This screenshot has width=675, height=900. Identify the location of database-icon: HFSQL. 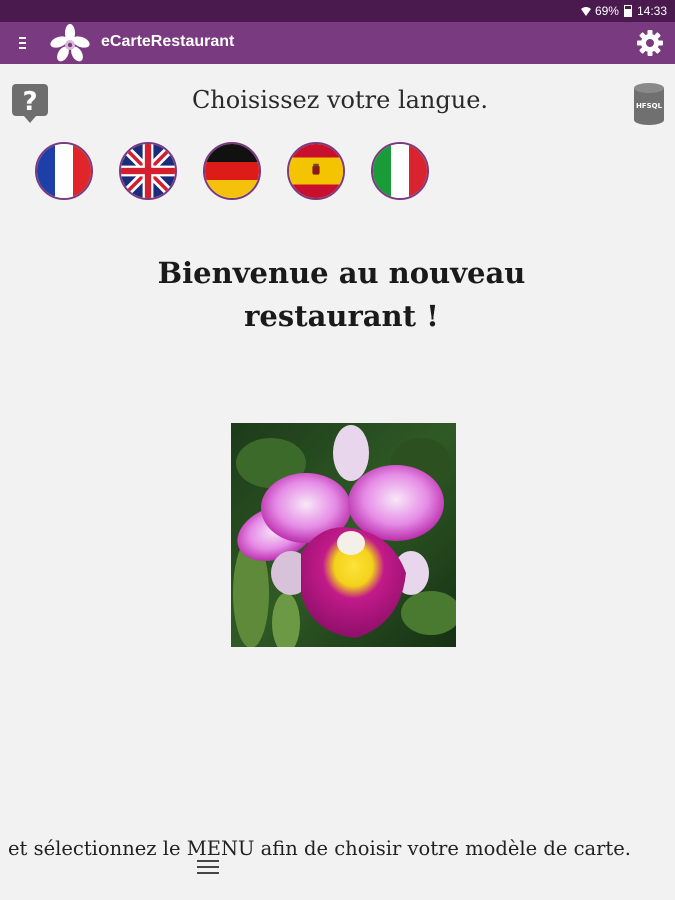
(649, 104).